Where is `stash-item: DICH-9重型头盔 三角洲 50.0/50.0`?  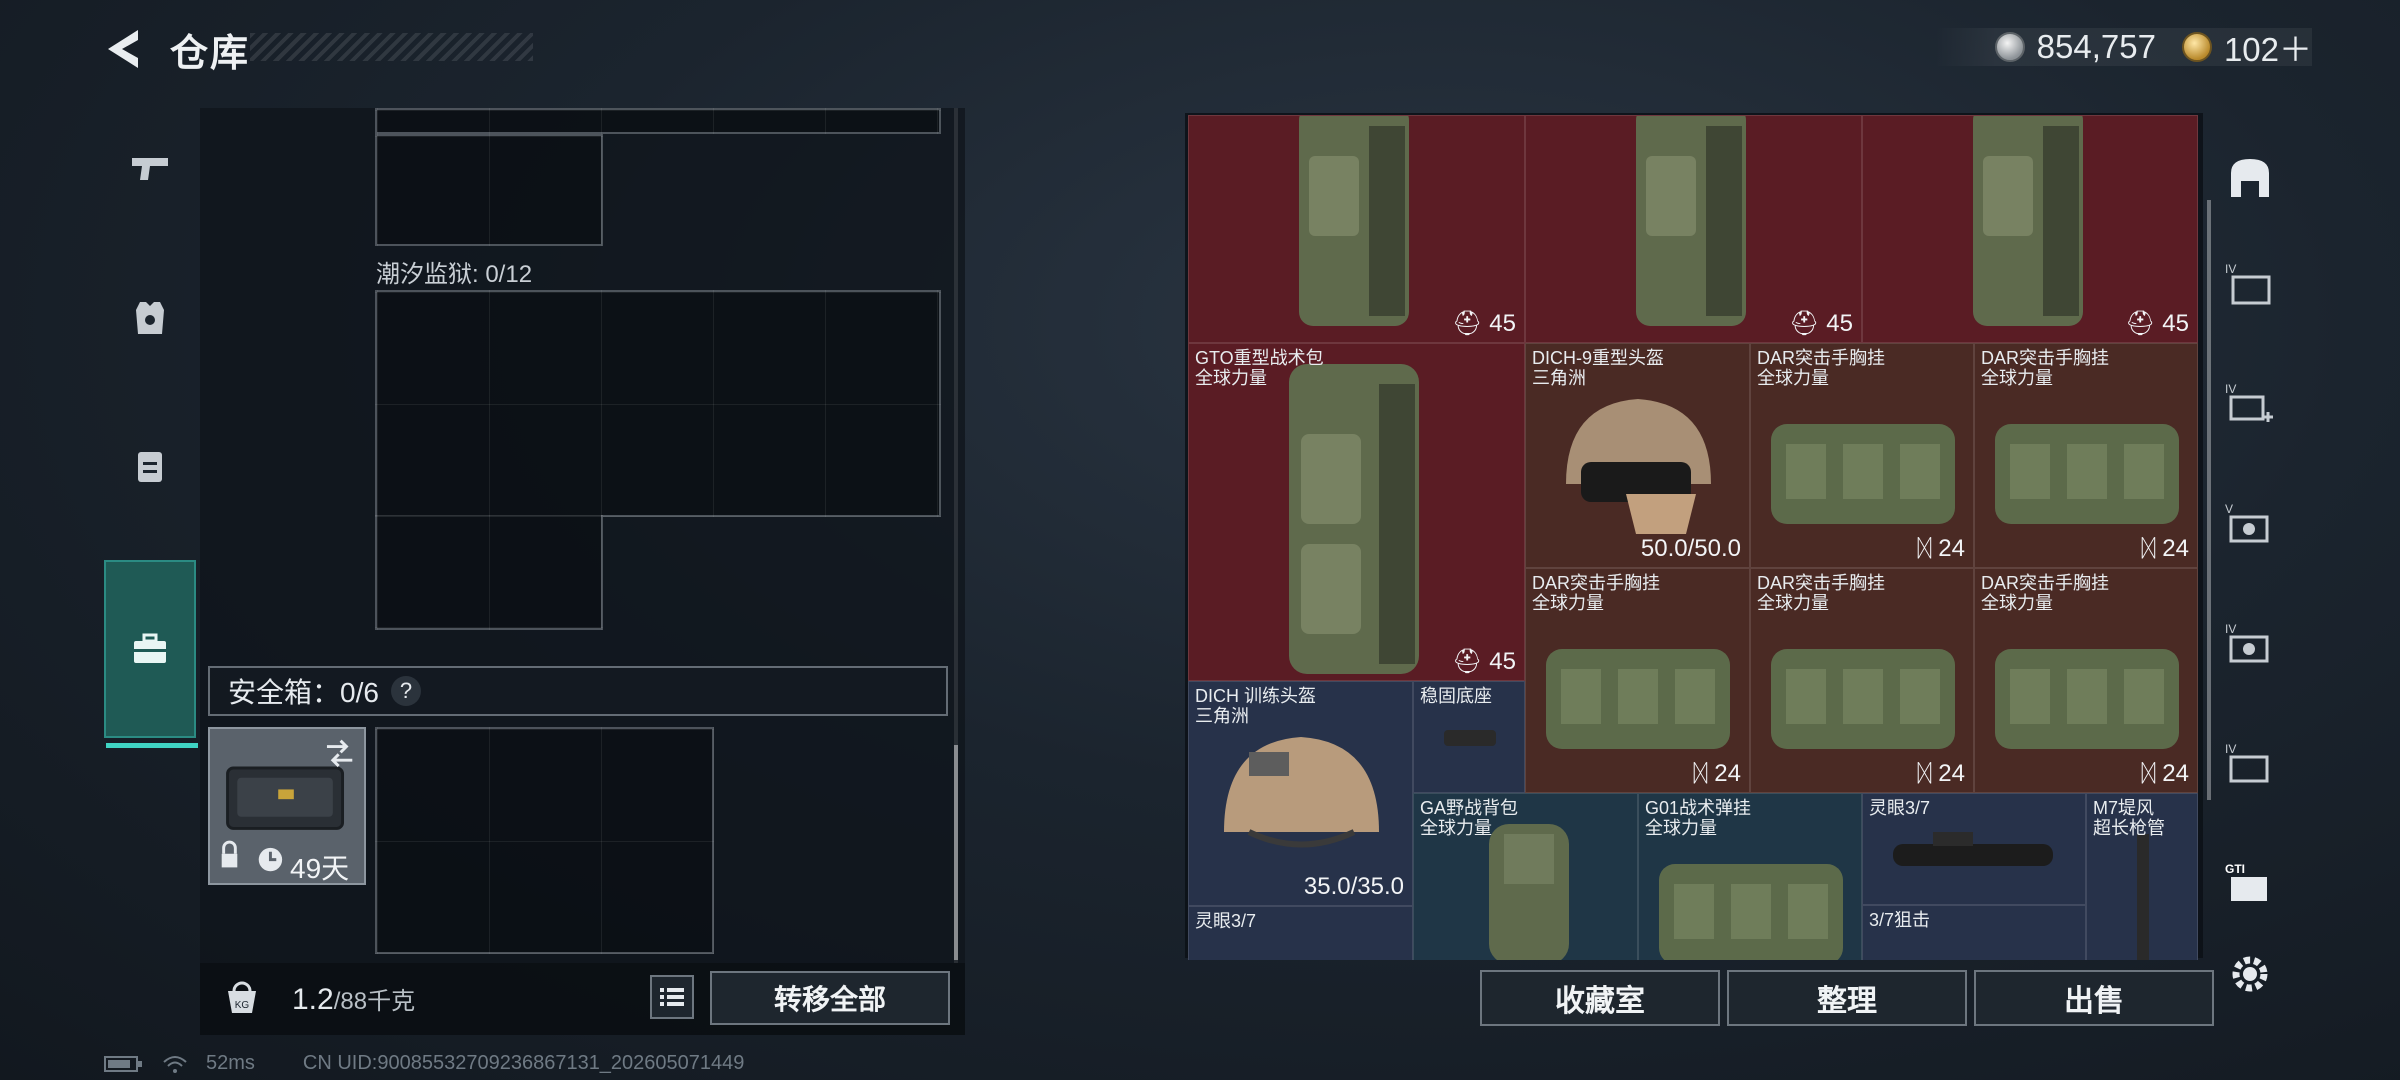 stash-item: DICH-9重型头盔 三角洲 50.0/50.0 is located at coordinates (1637, 455).